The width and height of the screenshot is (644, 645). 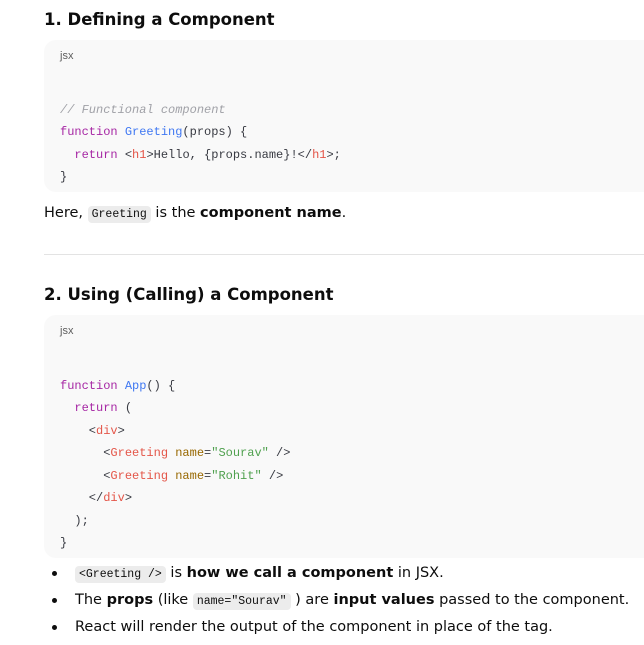 I want to click on code-token: "Rohit", so click(x=236, y=475).